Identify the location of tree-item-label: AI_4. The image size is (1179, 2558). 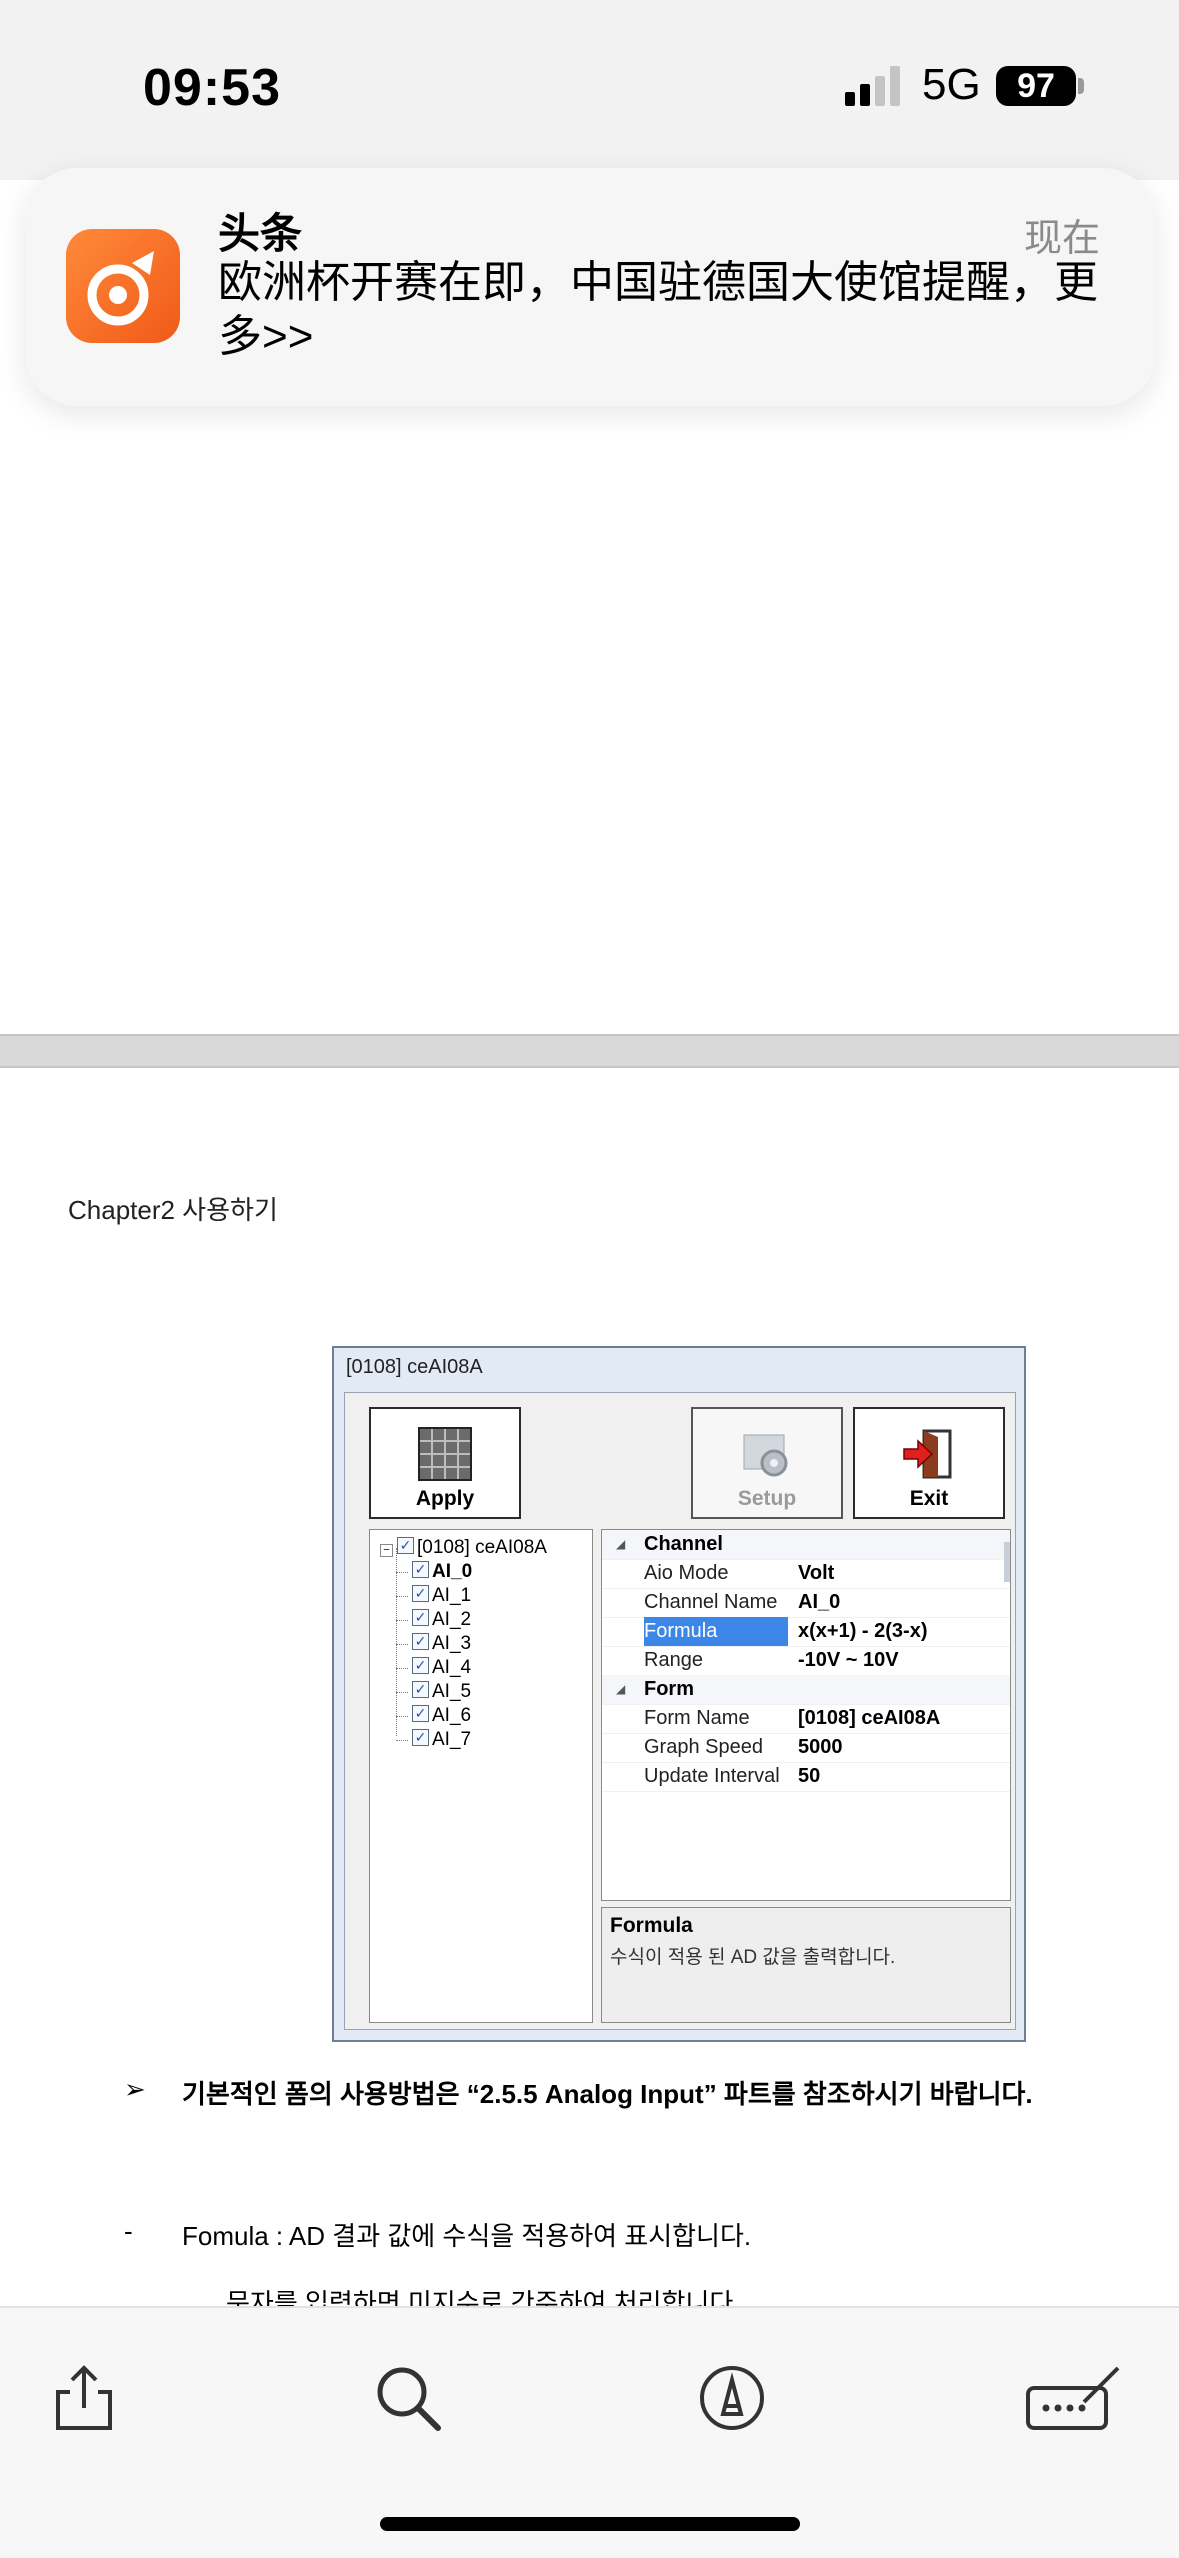
(452, 1667).